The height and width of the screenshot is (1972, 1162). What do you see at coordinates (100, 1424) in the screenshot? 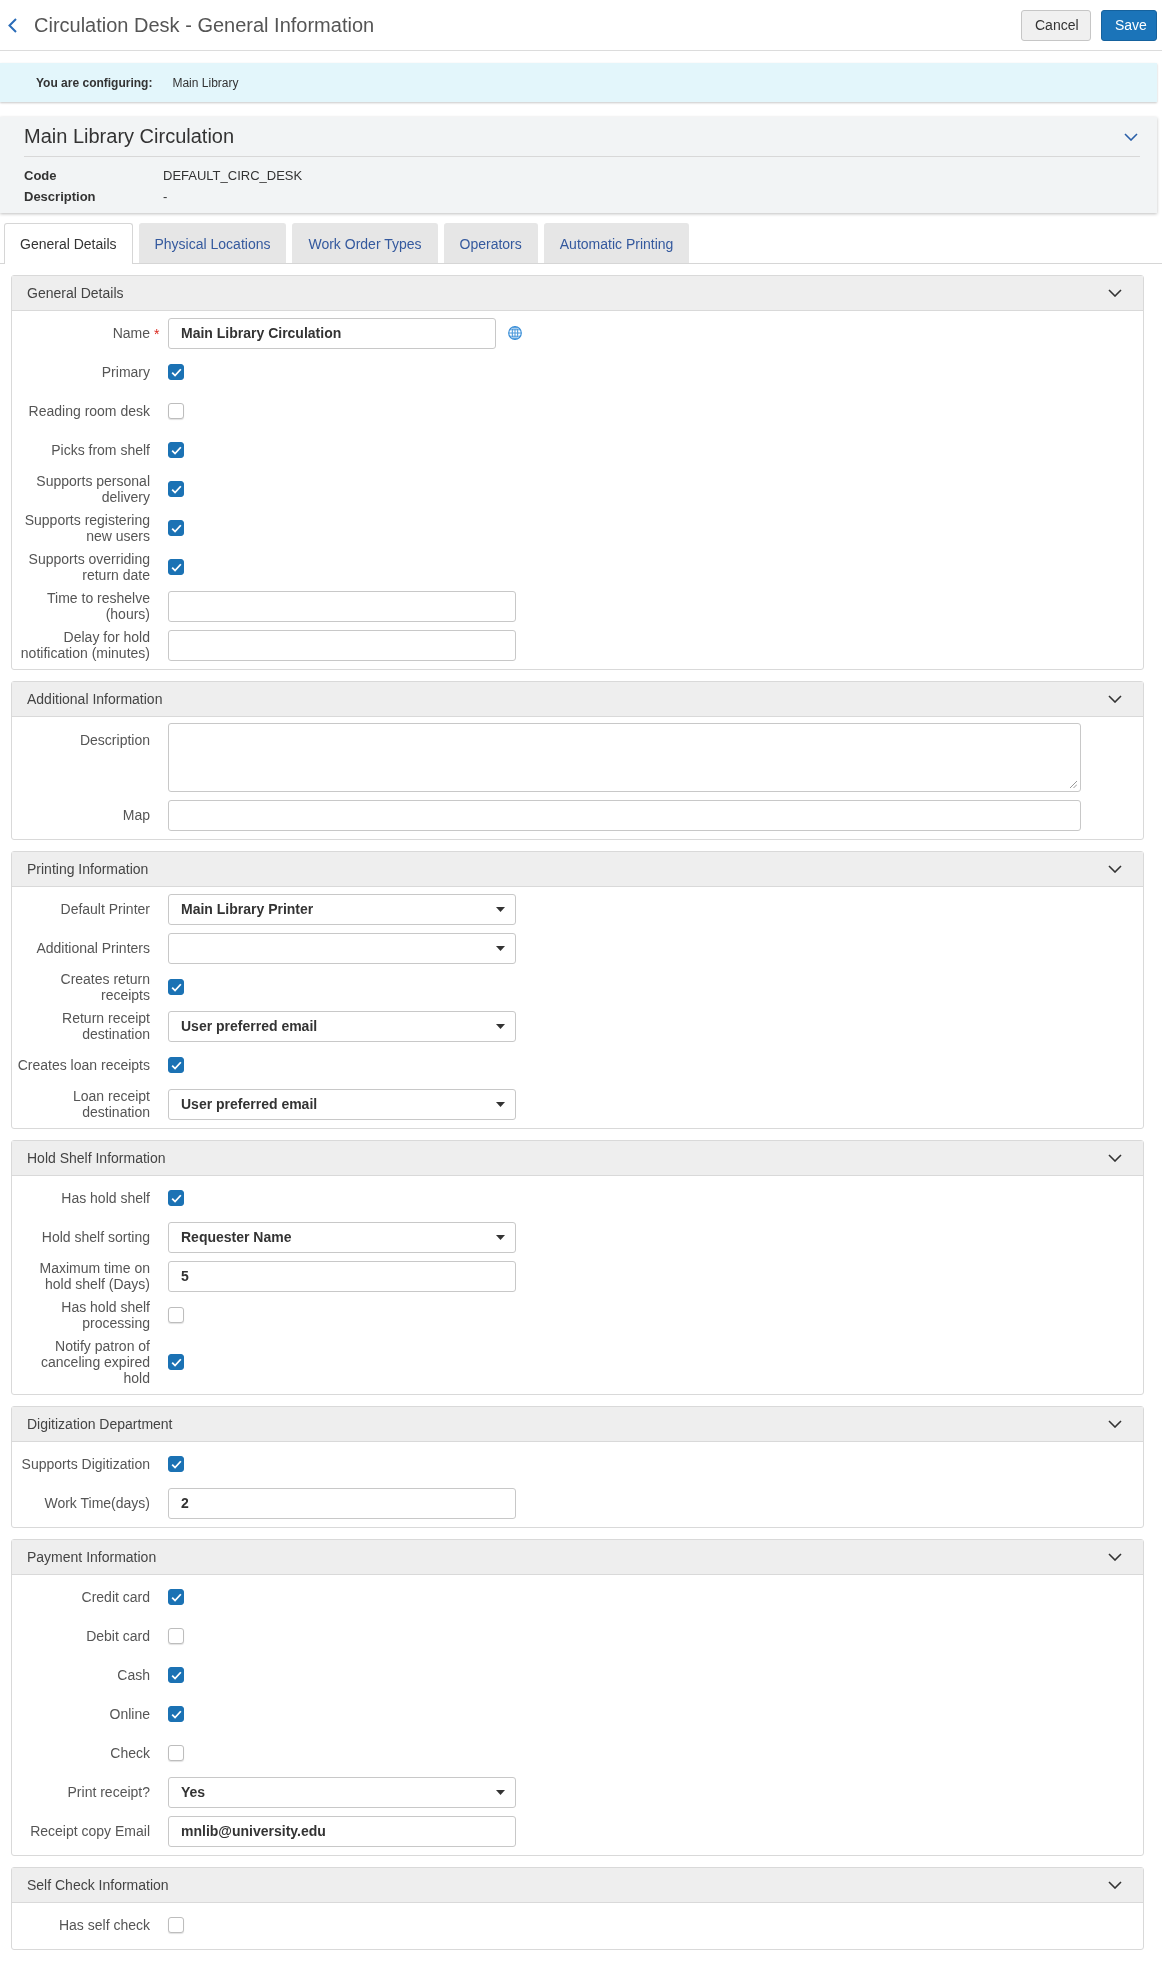
I see `section-title: Digitization Department` at bounding box center [100, 1424].